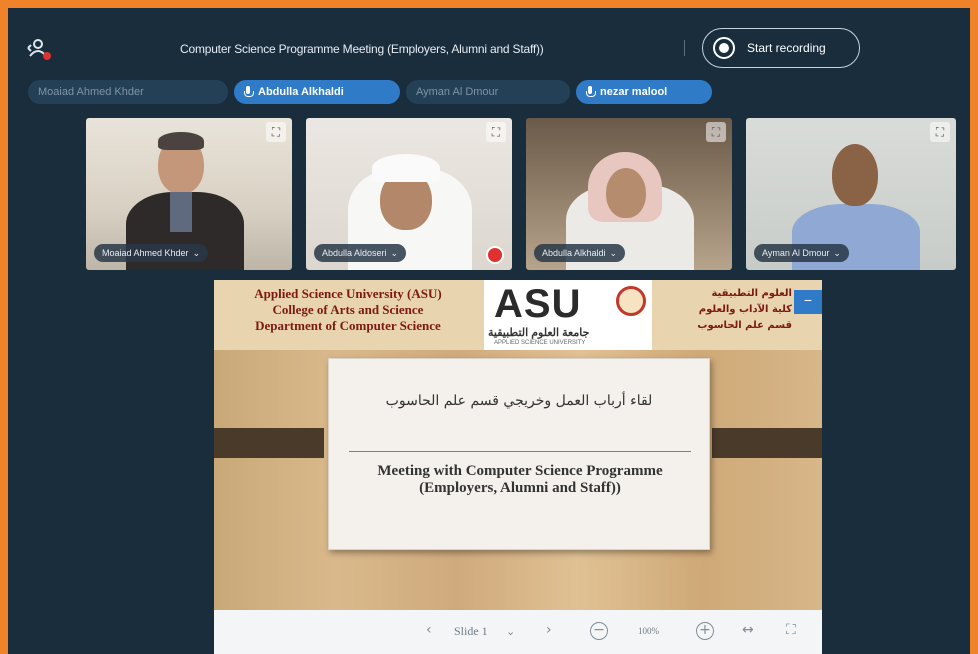 This screenshot has height=654, width=978. I want to click on participant-name-tag: Abdulla Alkhaldi ⌄, so click(580, 253).